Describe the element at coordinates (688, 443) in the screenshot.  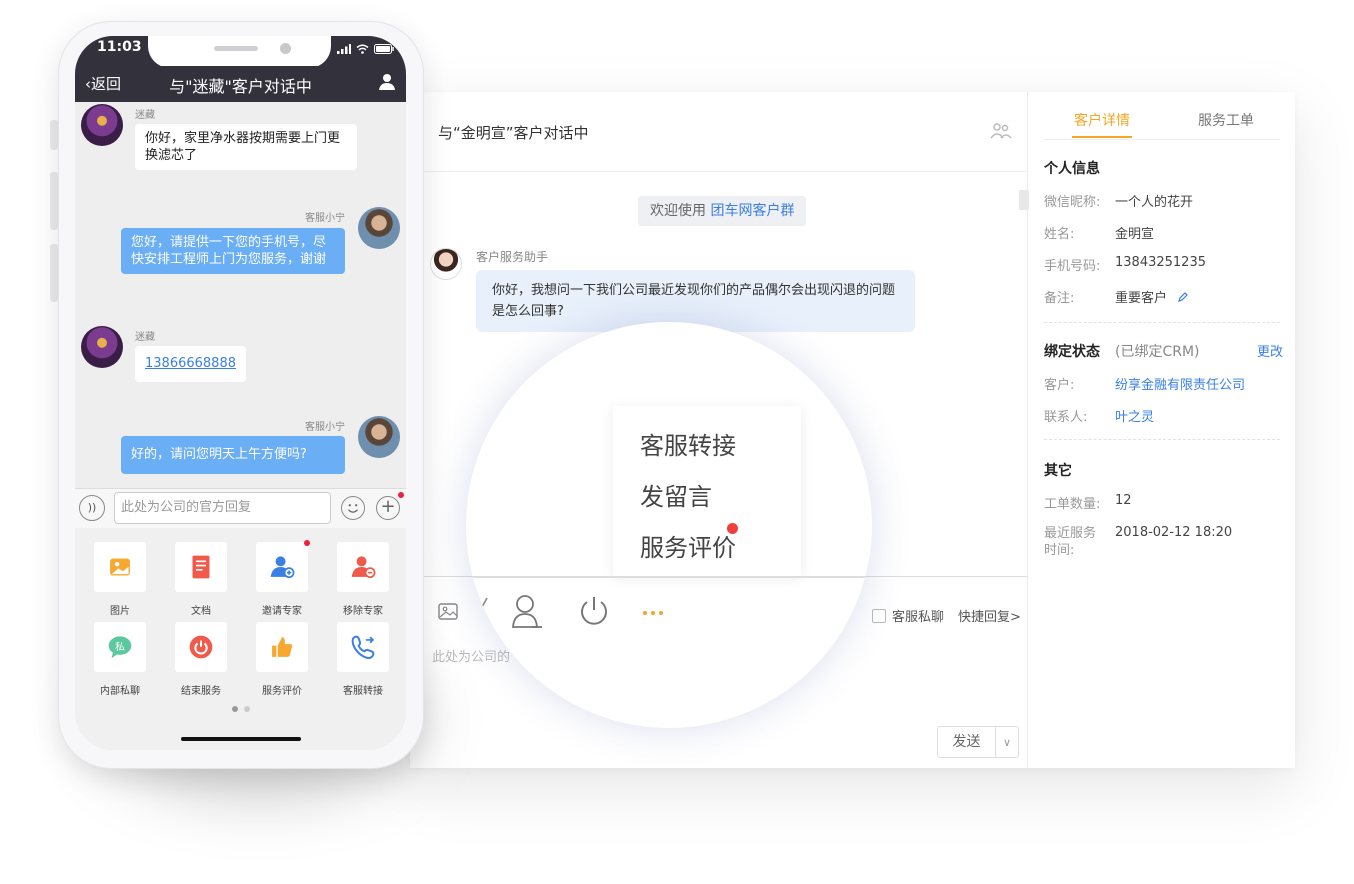
I see `menu-item-transfer: 客服转接` at that location.